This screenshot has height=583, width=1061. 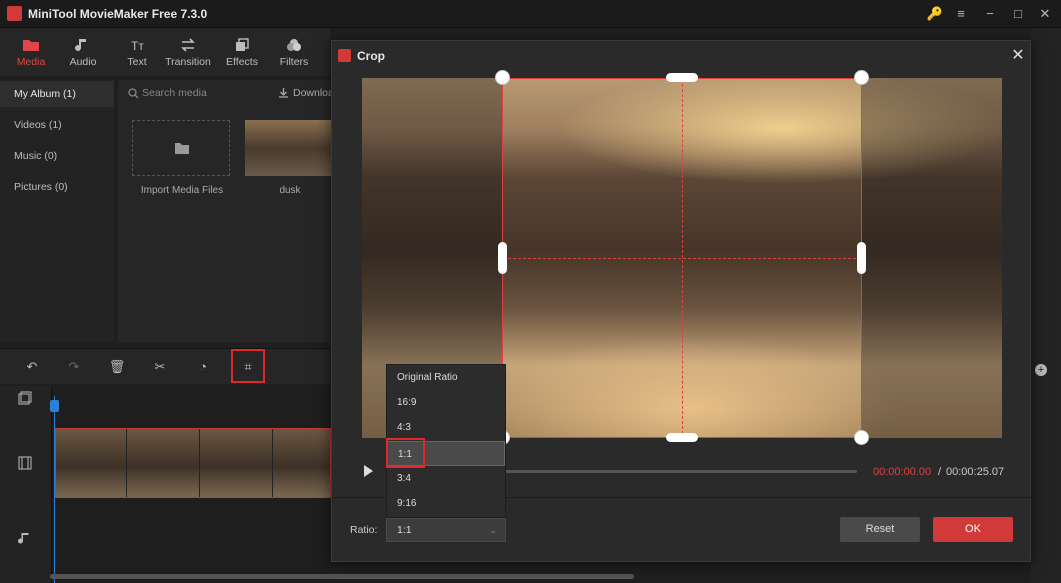 I want to click on transition-icon, so click(x=188, y=45).